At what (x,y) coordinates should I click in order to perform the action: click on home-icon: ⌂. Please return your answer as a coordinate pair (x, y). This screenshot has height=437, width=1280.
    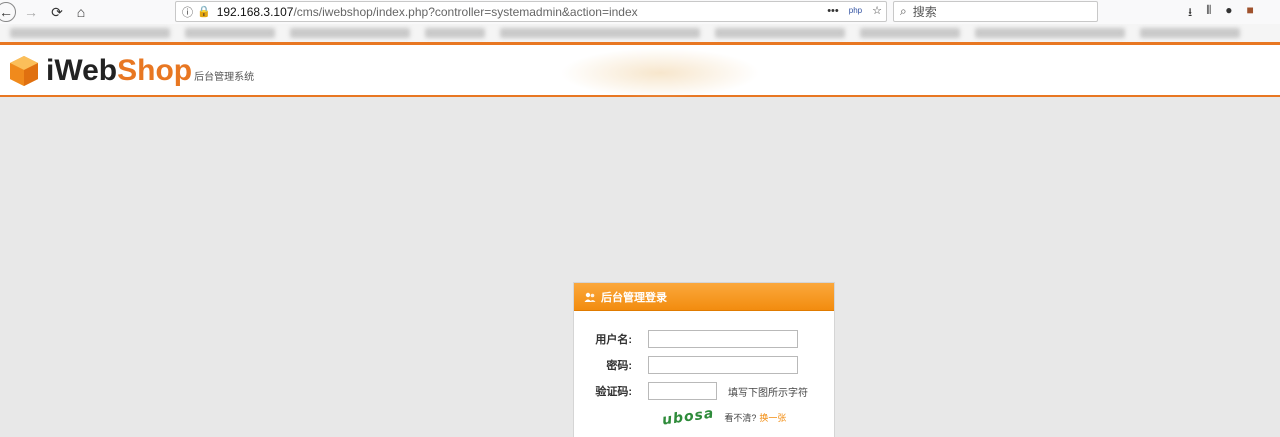
    Looking at the image, I should click on (81, 12).